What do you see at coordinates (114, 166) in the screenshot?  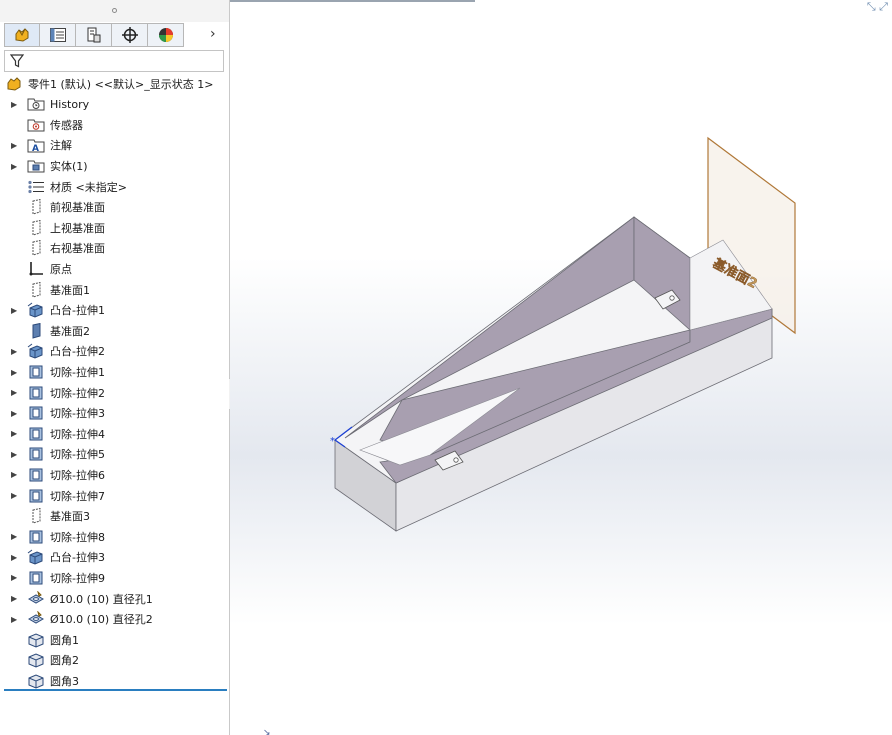 I see `tree-item: ▶ 实体(1)` at bounding box center [114, 166].